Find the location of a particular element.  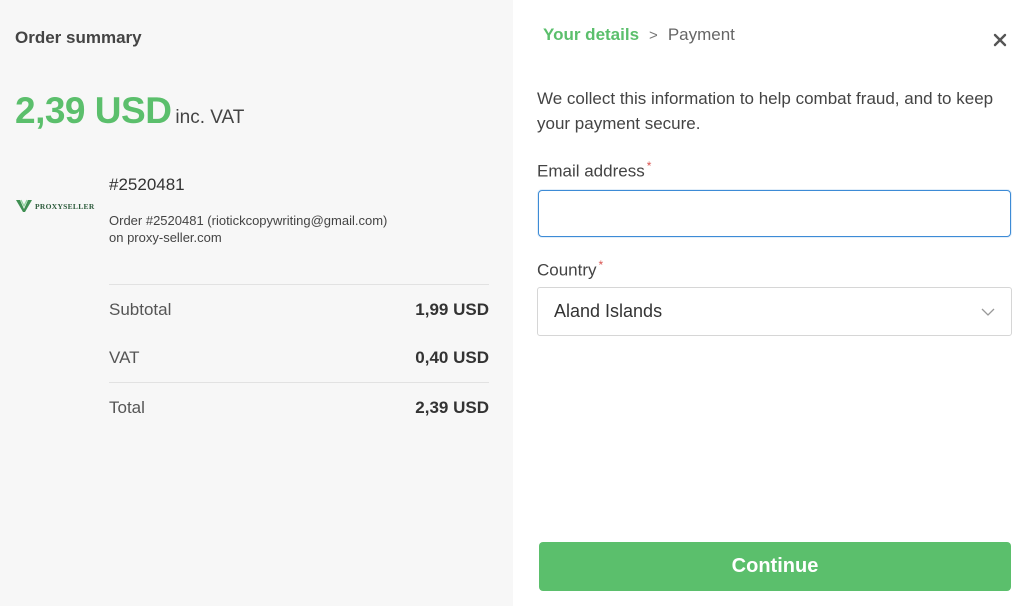

country-label: Country * is located at coordinates (570, 269).